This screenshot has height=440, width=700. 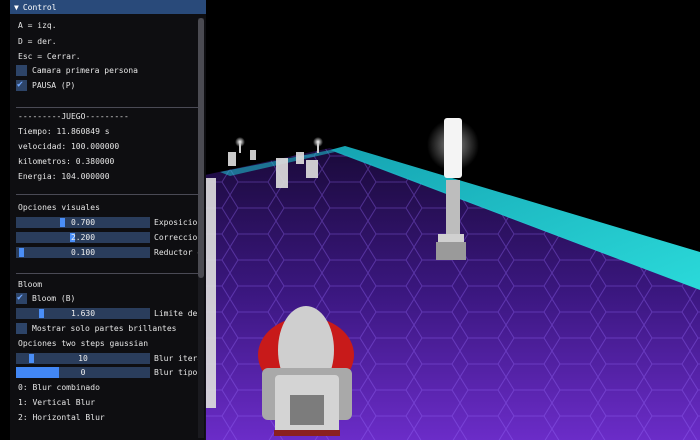 I want to click on slider-value: 10, so click(x=83, y=358).